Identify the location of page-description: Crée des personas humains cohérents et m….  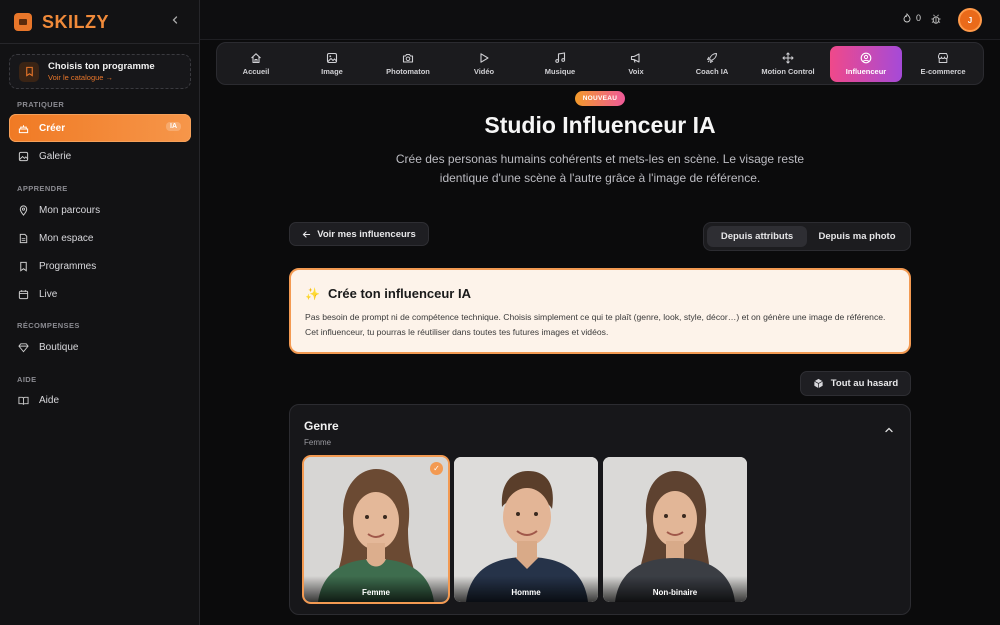
(600, 168).